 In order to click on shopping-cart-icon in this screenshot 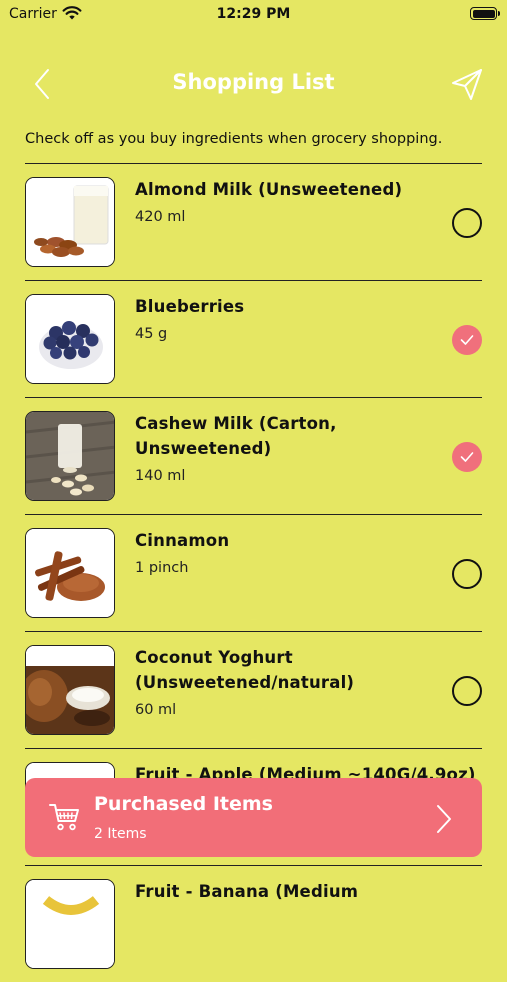, I will do `click(64, 817)`.